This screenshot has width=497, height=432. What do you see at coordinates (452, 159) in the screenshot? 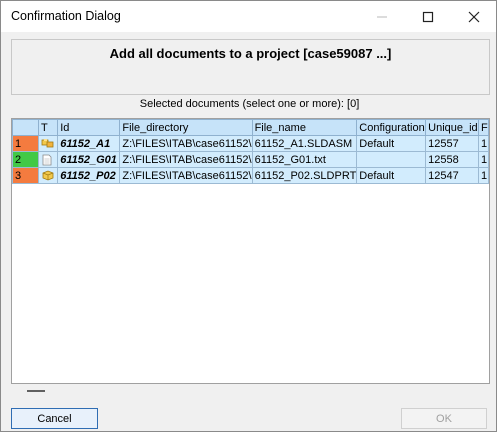
I see `unique-id: 12558` at bounding box center [452, 159].